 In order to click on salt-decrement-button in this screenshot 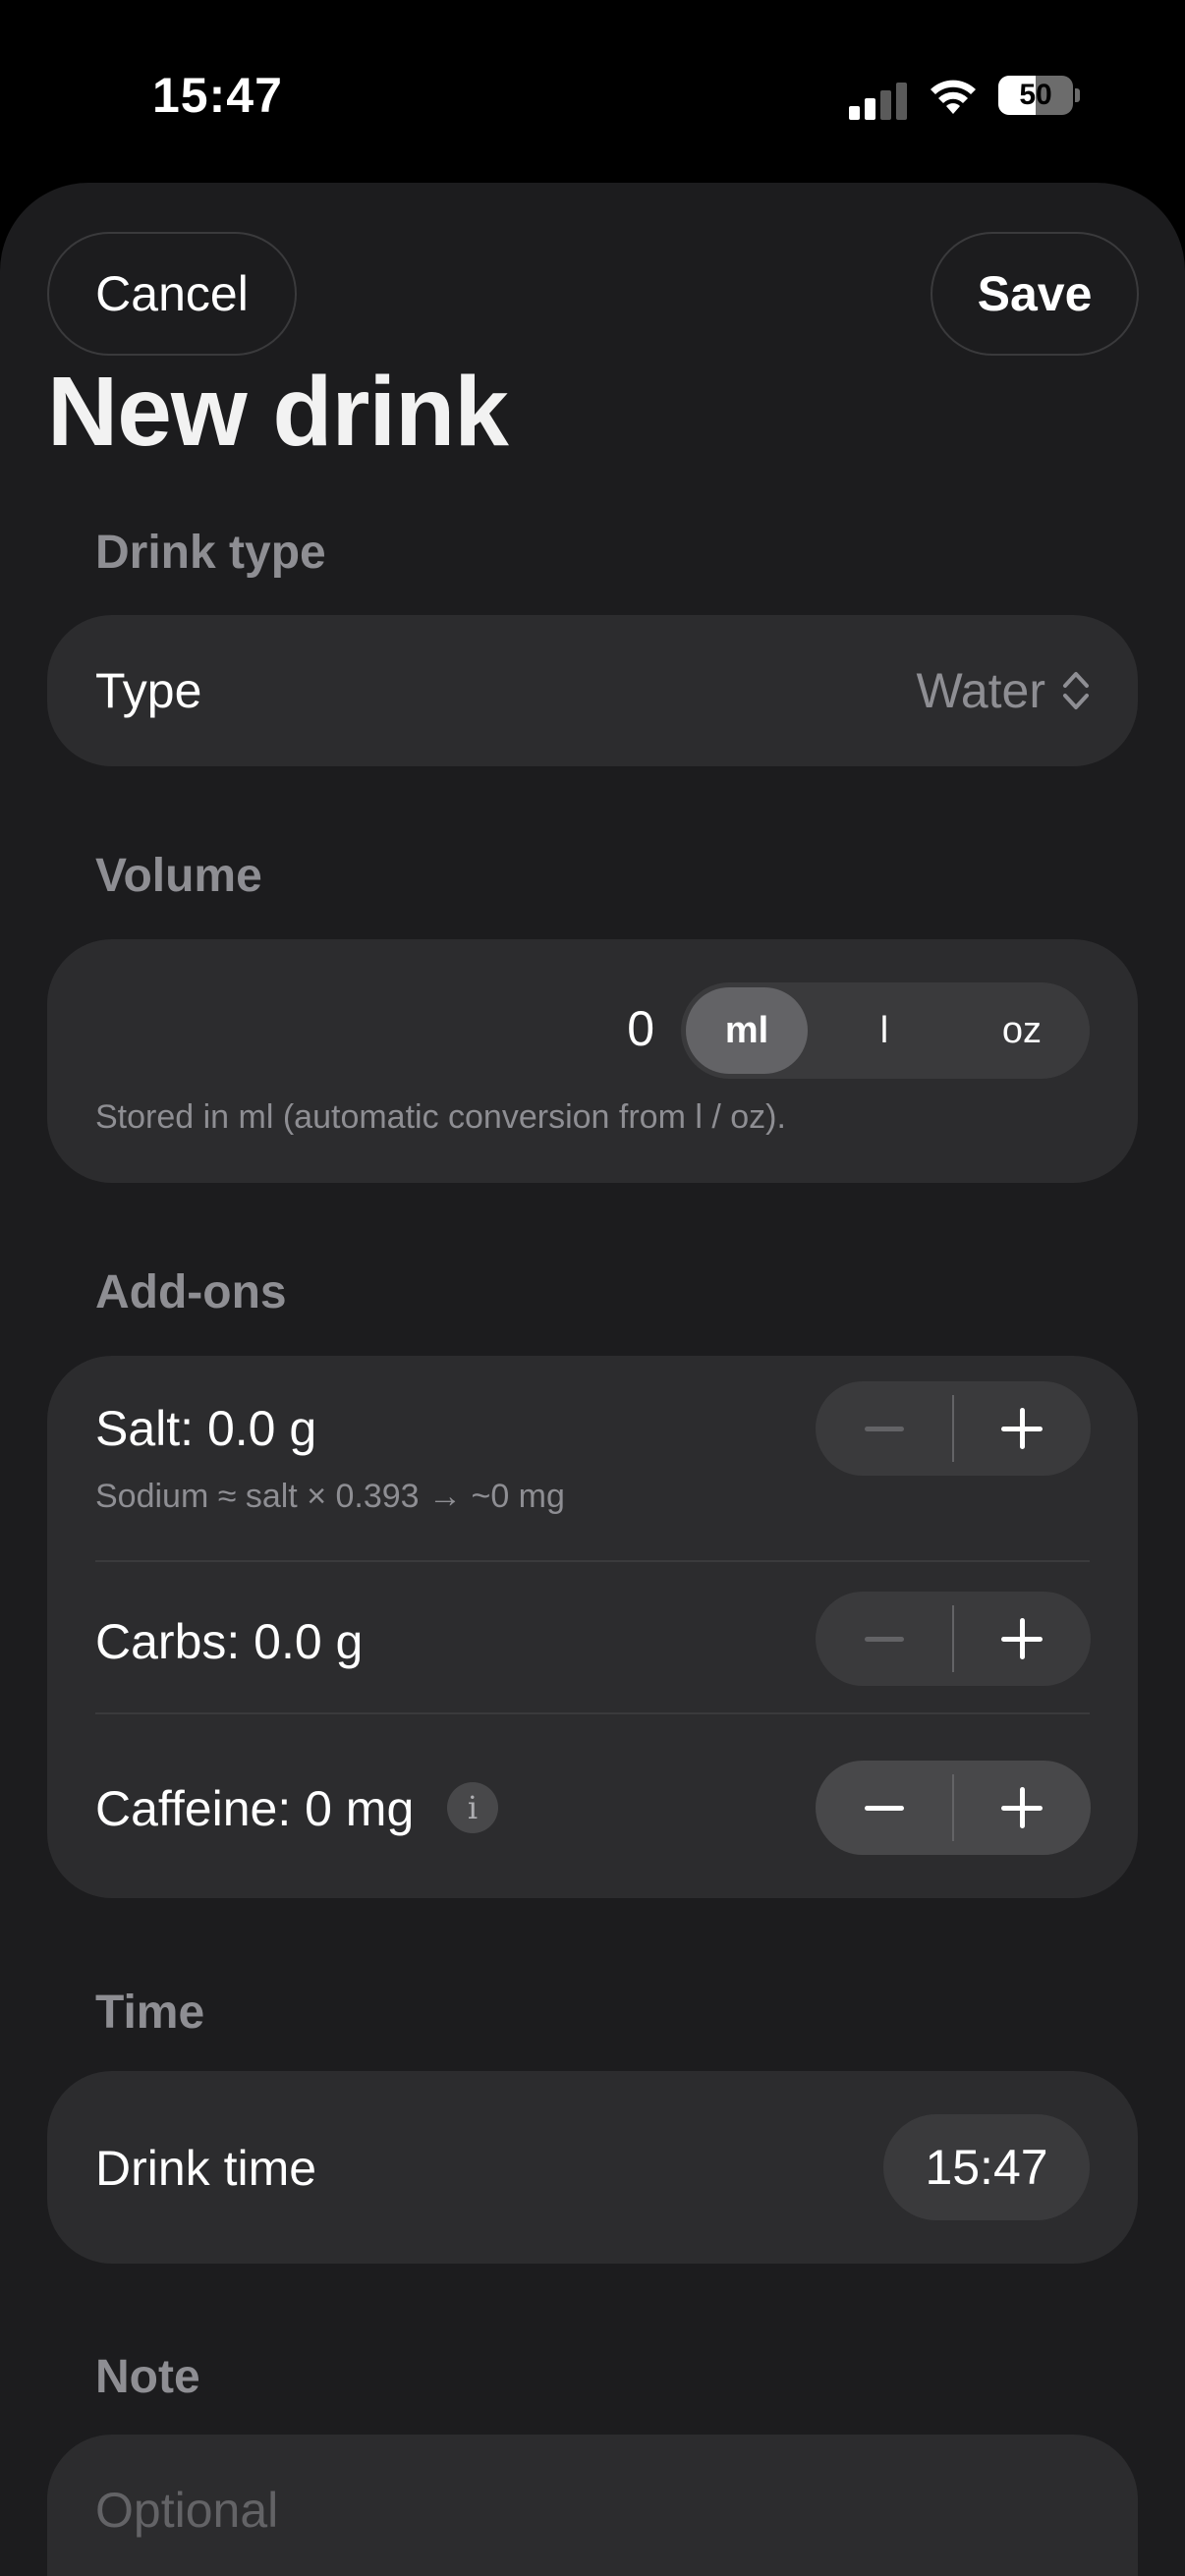, I will do `click(885, 1428)`.